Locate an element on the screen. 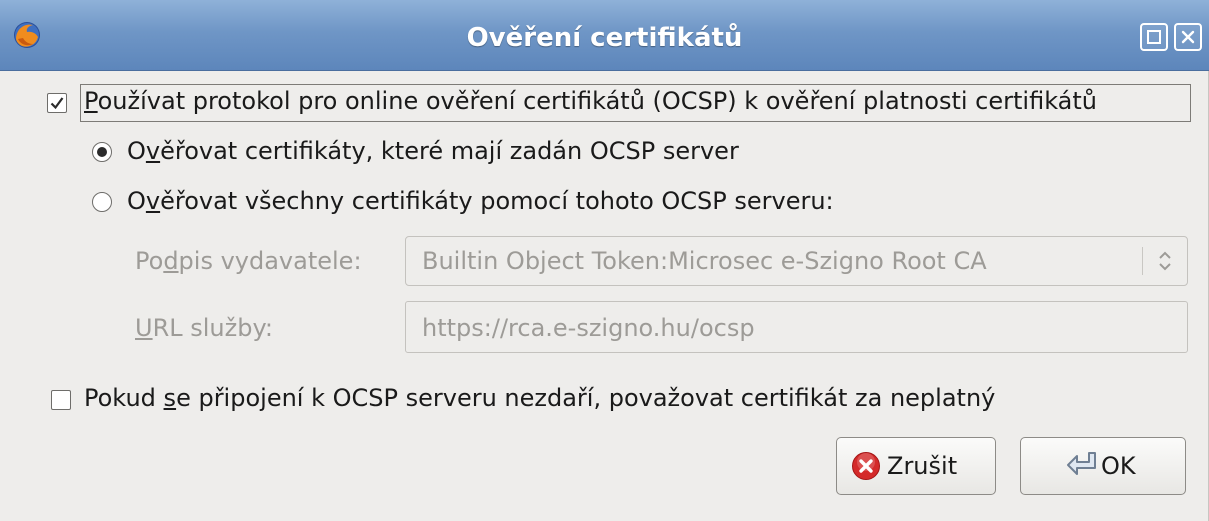 The image size is (1209, 521). red-x-icon is located at coordinates (866, 466).